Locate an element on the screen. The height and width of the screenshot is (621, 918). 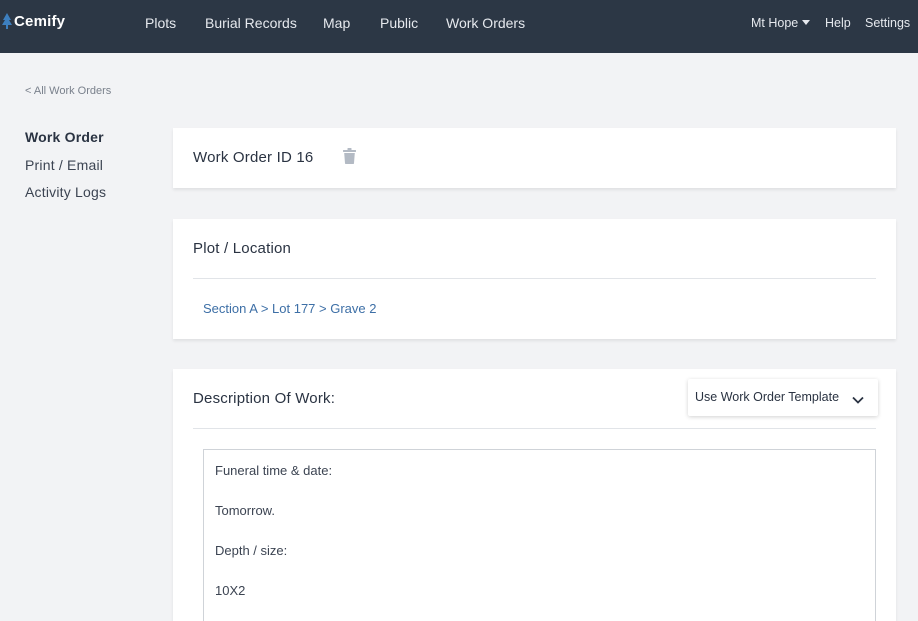
logo-text: Cemify is located at coordinates (40, 21).